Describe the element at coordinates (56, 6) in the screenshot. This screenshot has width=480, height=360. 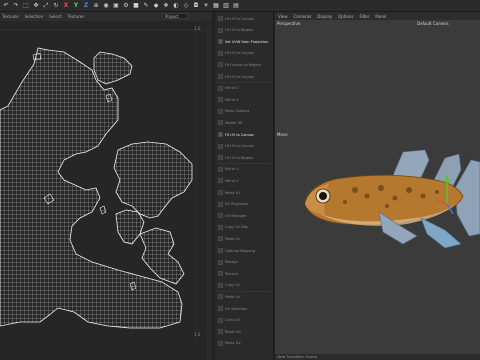
I see `rotate-icon: ↻` at that location.